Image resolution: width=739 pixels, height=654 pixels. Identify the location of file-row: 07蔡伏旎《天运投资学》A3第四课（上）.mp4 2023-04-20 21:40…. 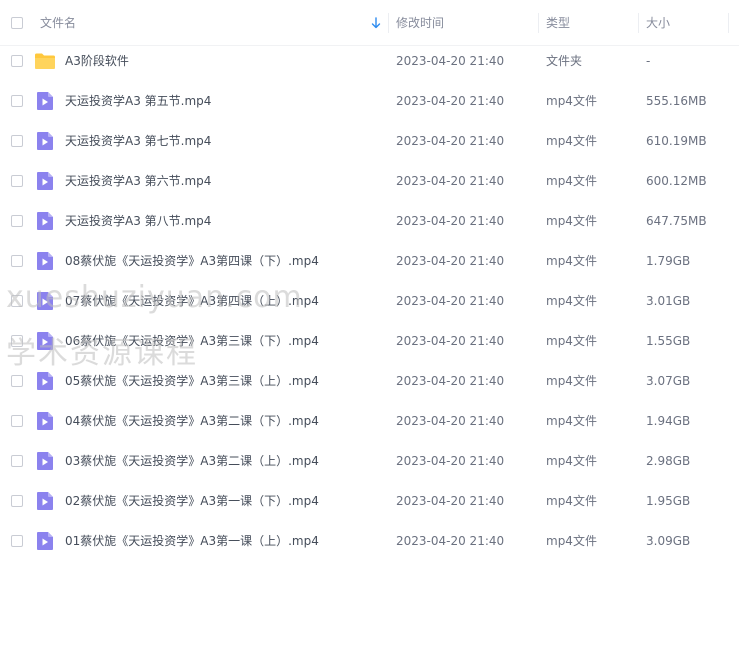
(369, 301).